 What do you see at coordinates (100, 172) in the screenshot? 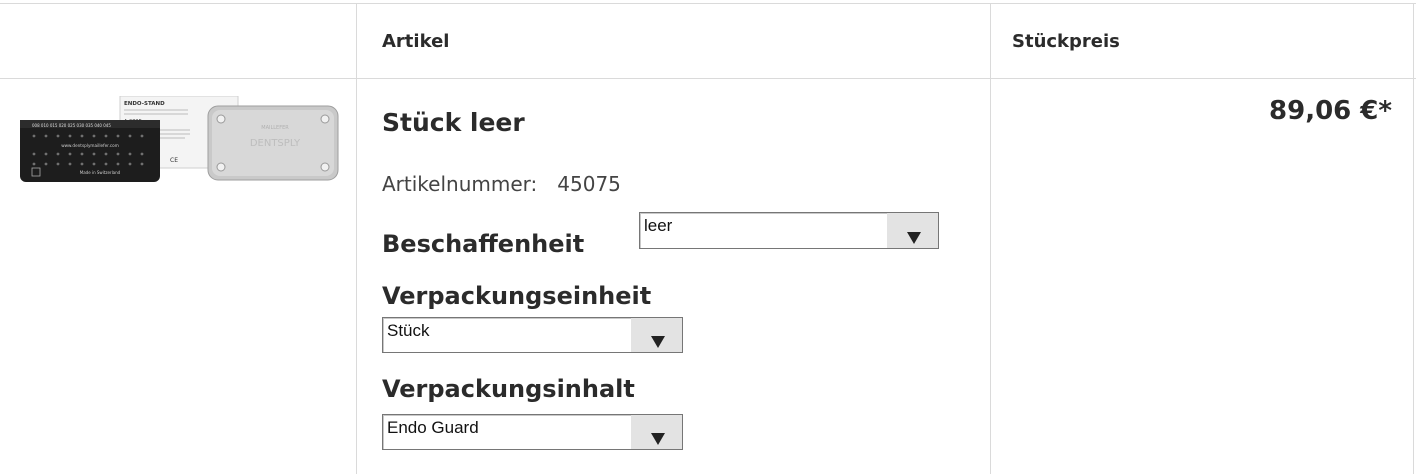
I see `stand-origin: Made in Switzerland` at bounding box center [100, 172].